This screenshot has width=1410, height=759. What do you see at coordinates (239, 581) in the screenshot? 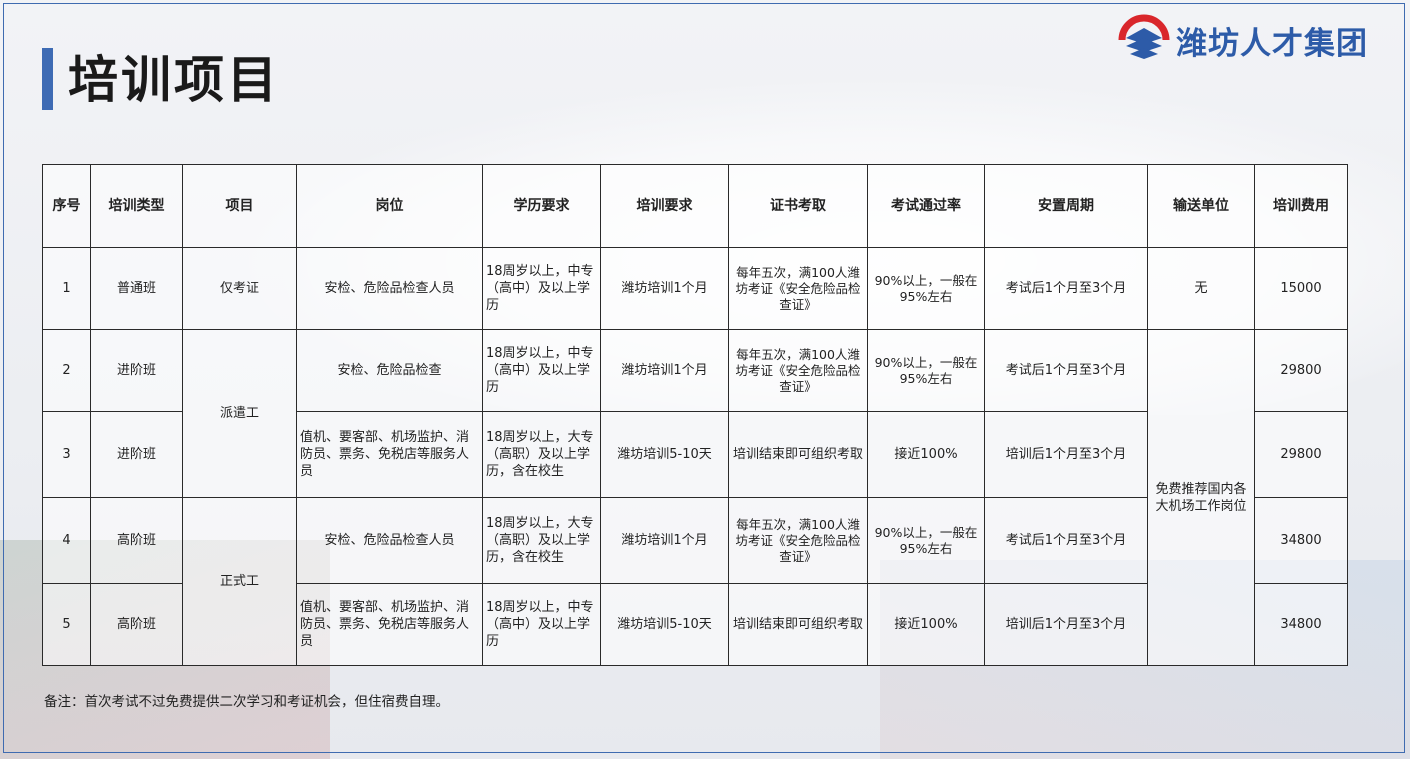
I see `cell-project: 正式工` at bounding box center [239, 581].